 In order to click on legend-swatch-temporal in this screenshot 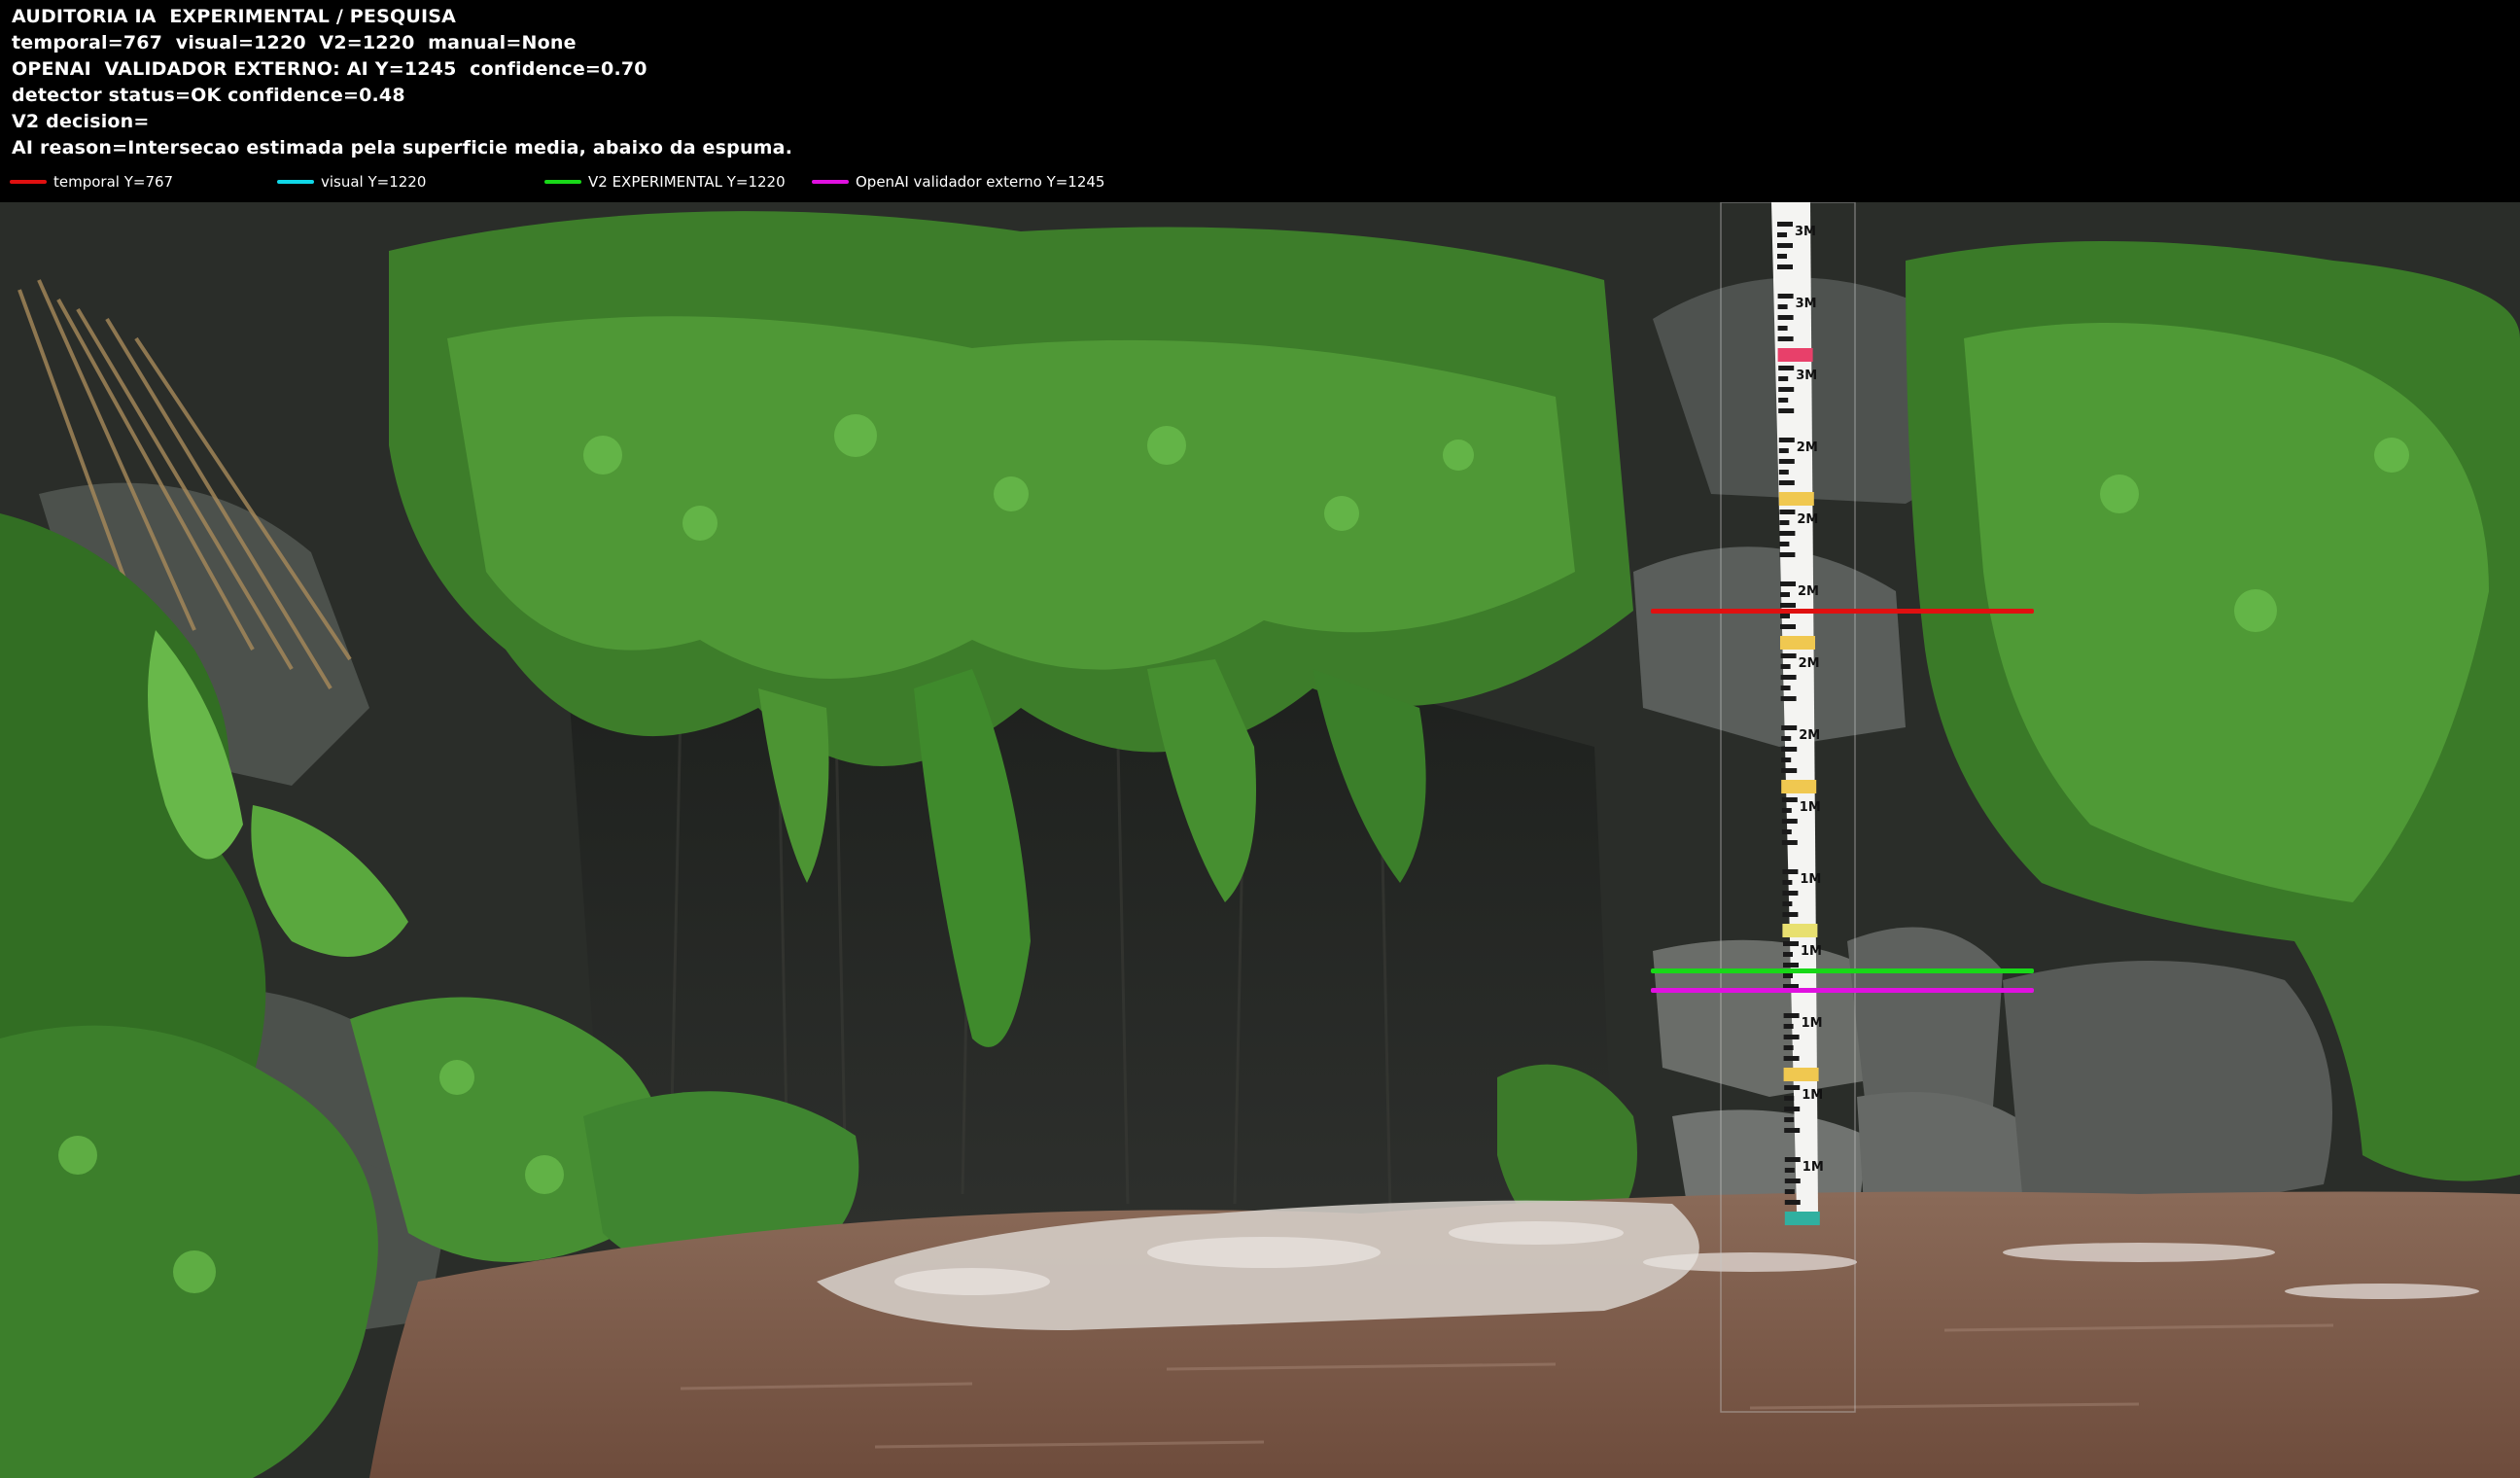, I will do `click(28, 182)`.